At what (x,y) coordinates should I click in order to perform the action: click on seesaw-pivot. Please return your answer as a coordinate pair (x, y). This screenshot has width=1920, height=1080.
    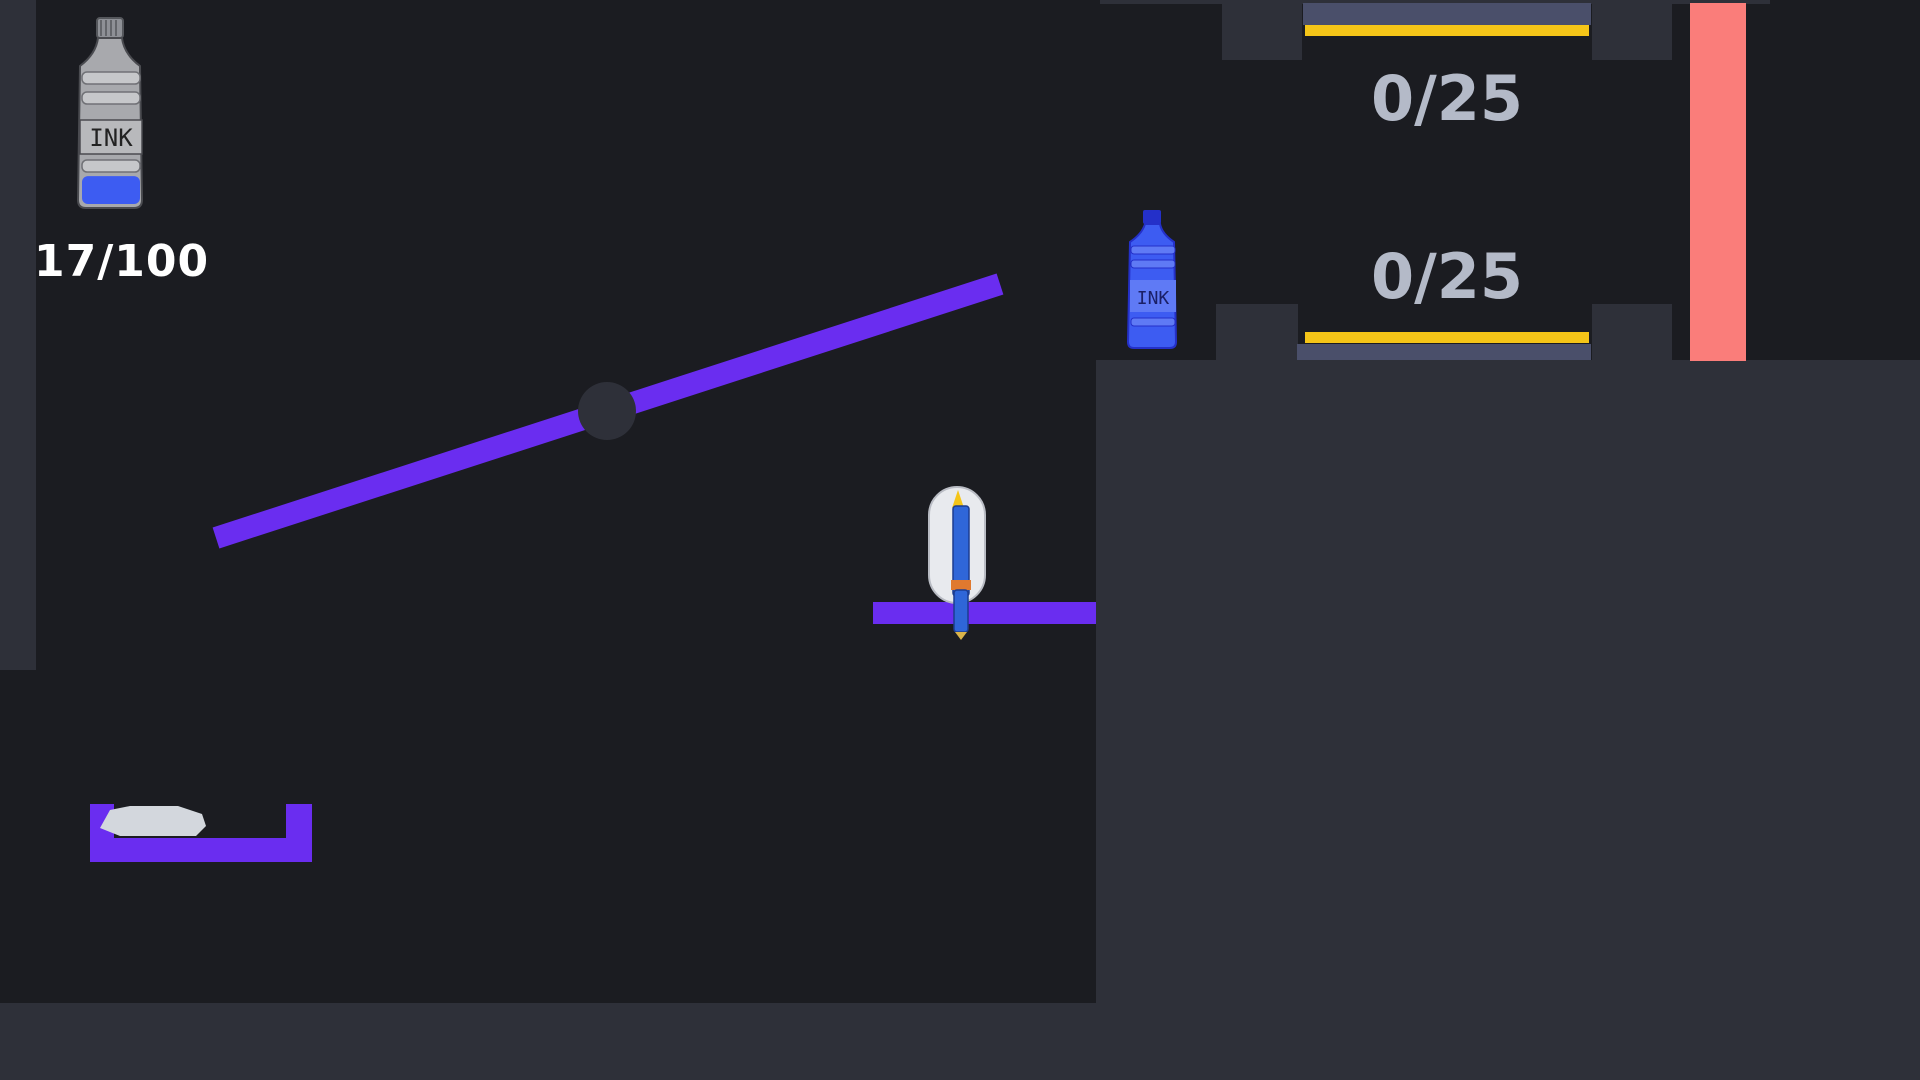
    Looking at the image, I should click on (607, 411).